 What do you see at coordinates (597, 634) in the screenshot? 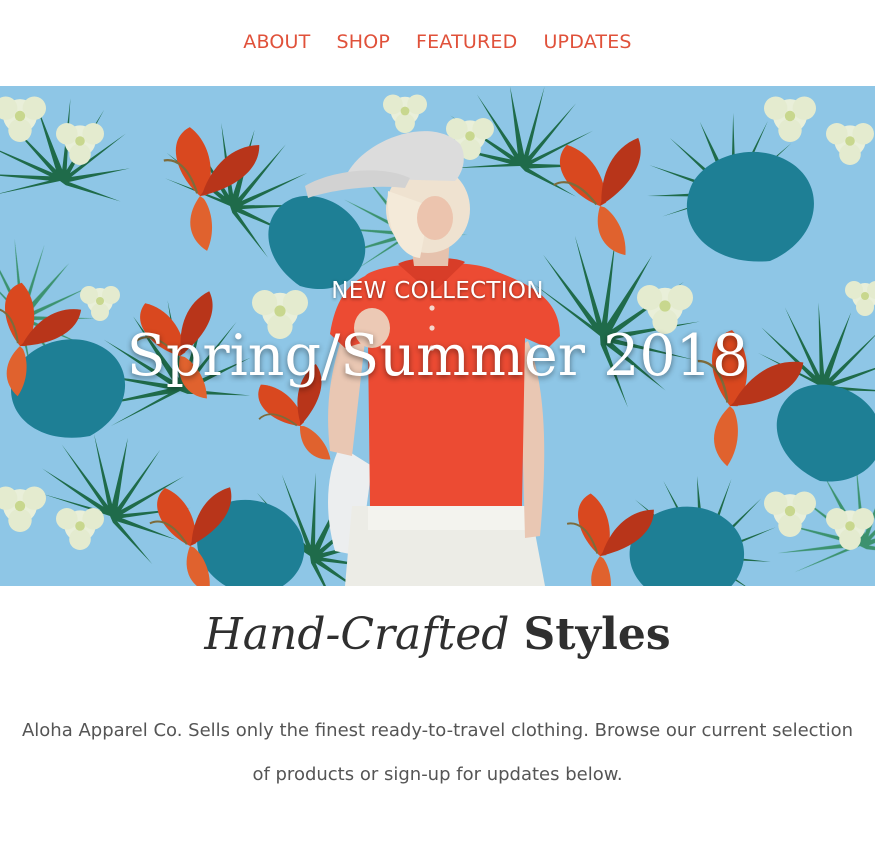
I see `headline-bold: Styles` at bounding box center [597, 634].